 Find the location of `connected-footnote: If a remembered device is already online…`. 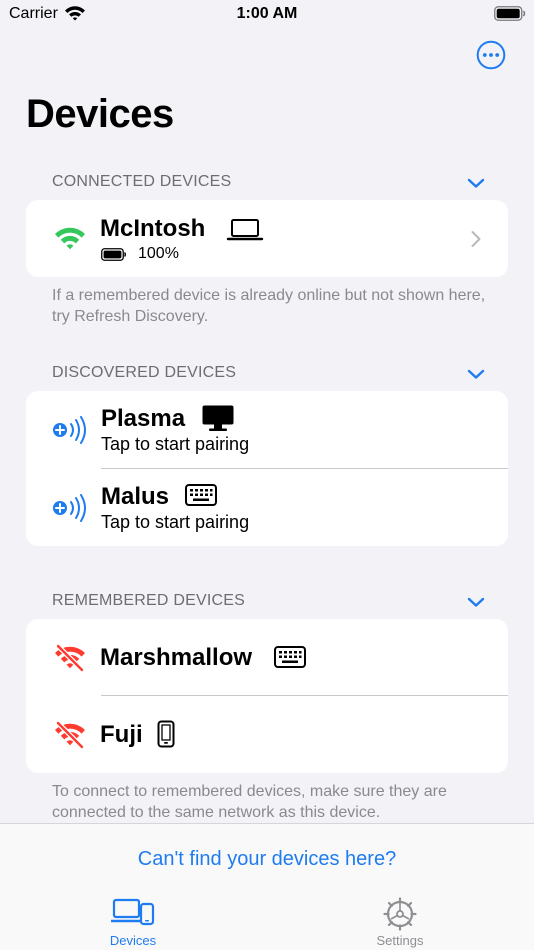

connected-footnote: If a remembered device is already online… is located at coordinates (269, 306).